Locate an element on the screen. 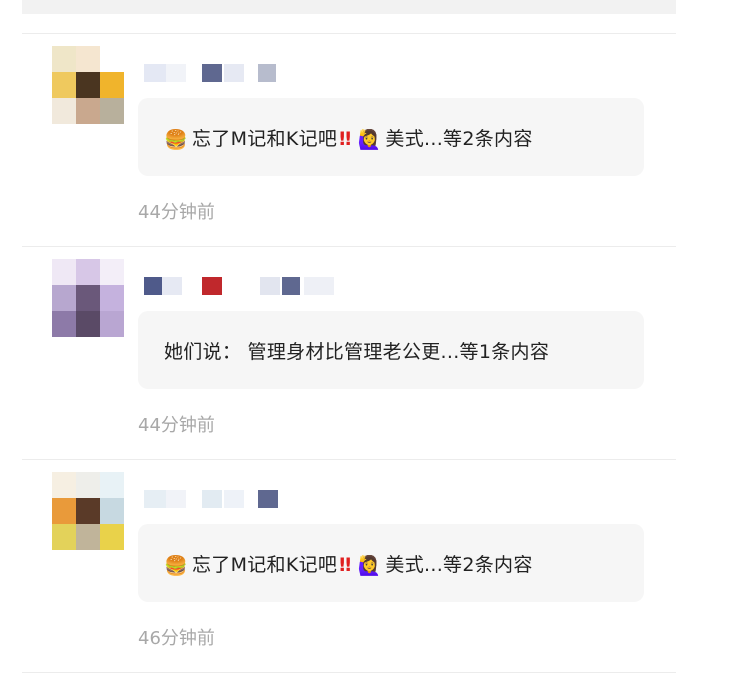  comment-bubble: 她们说： 管理身材比管理老公更...等1条内容 is located at coordinates (391, 350).